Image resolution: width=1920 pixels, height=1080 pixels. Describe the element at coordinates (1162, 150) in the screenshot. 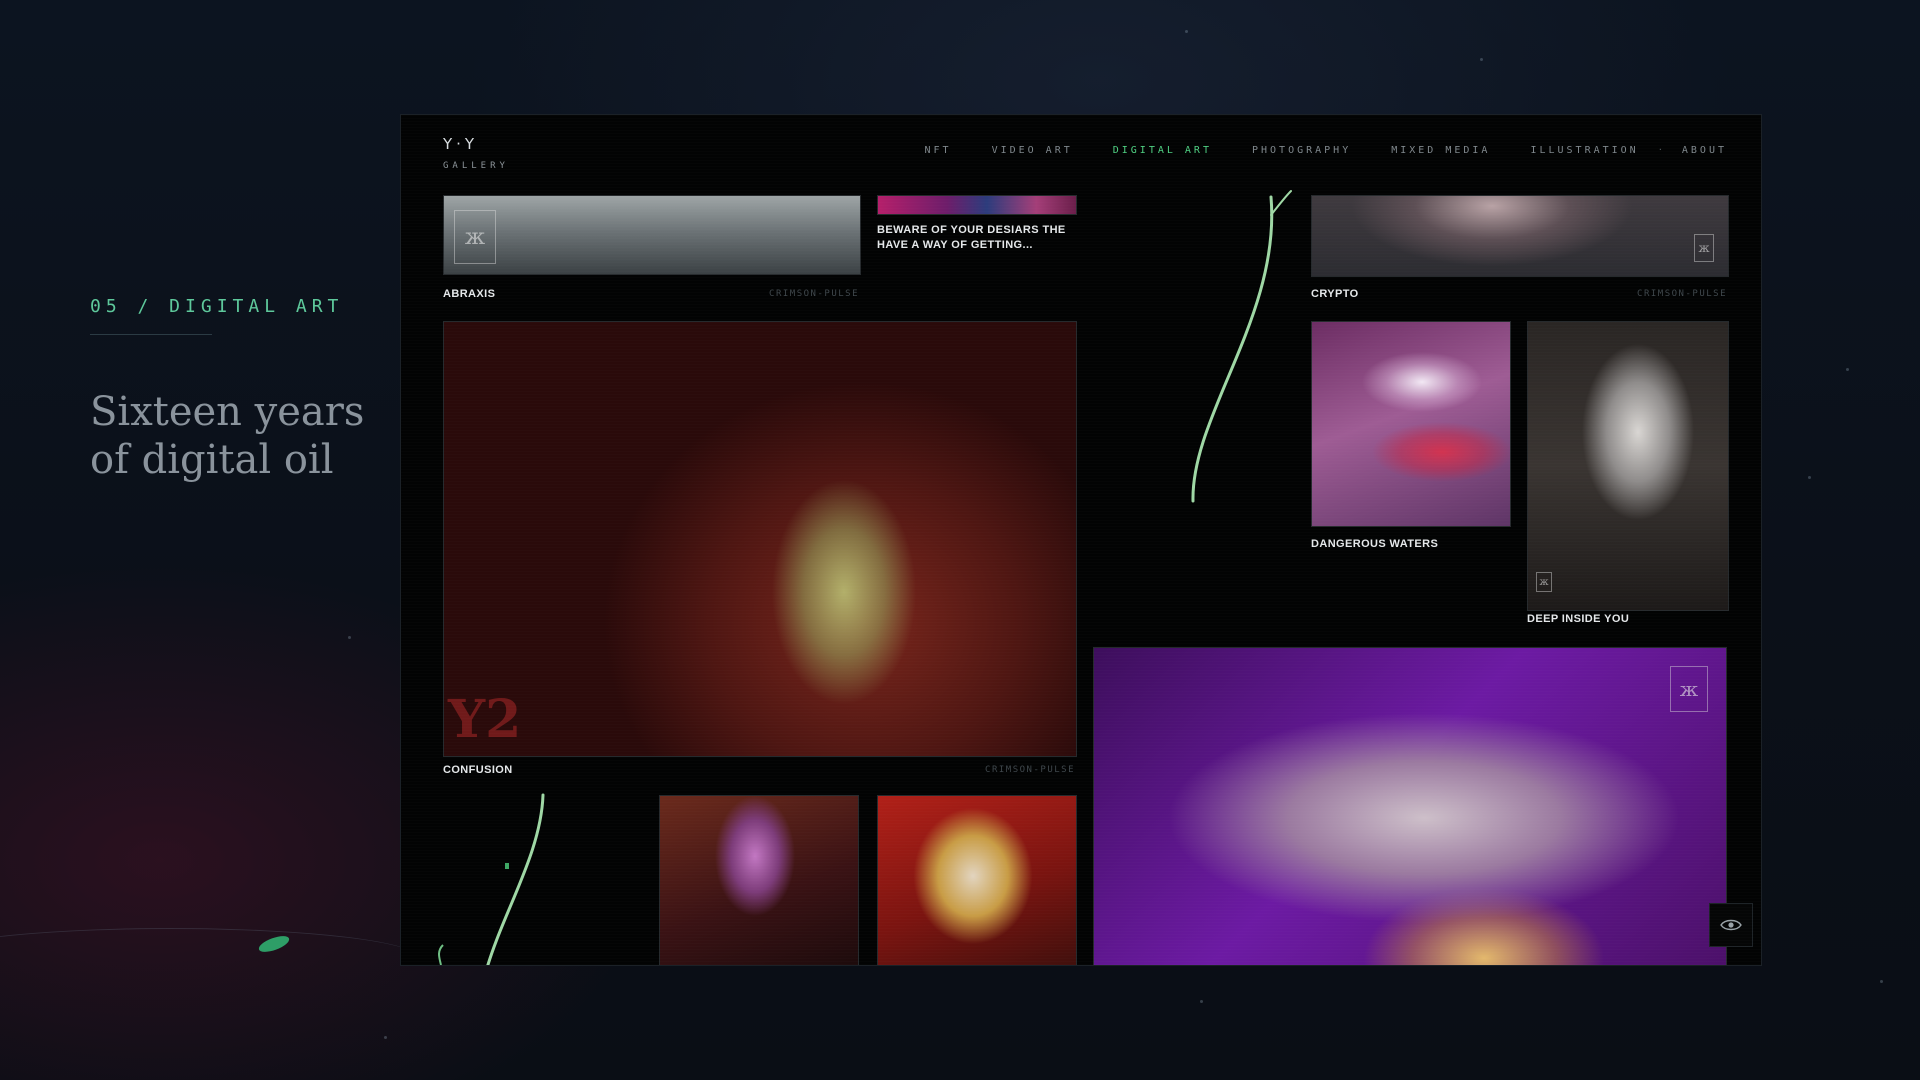

I see `nav-item-digital-art: DIGITAL ART` at that location.